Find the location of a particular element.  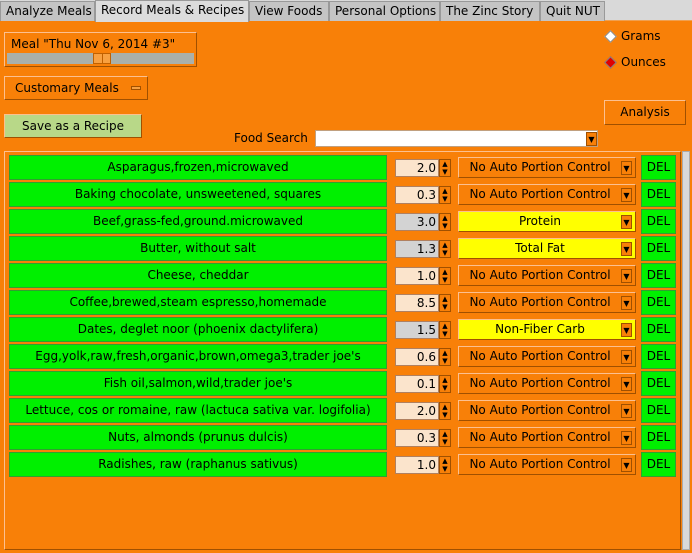

customary-meals-menu: Customary Meals is located at coordinates (76, 88).